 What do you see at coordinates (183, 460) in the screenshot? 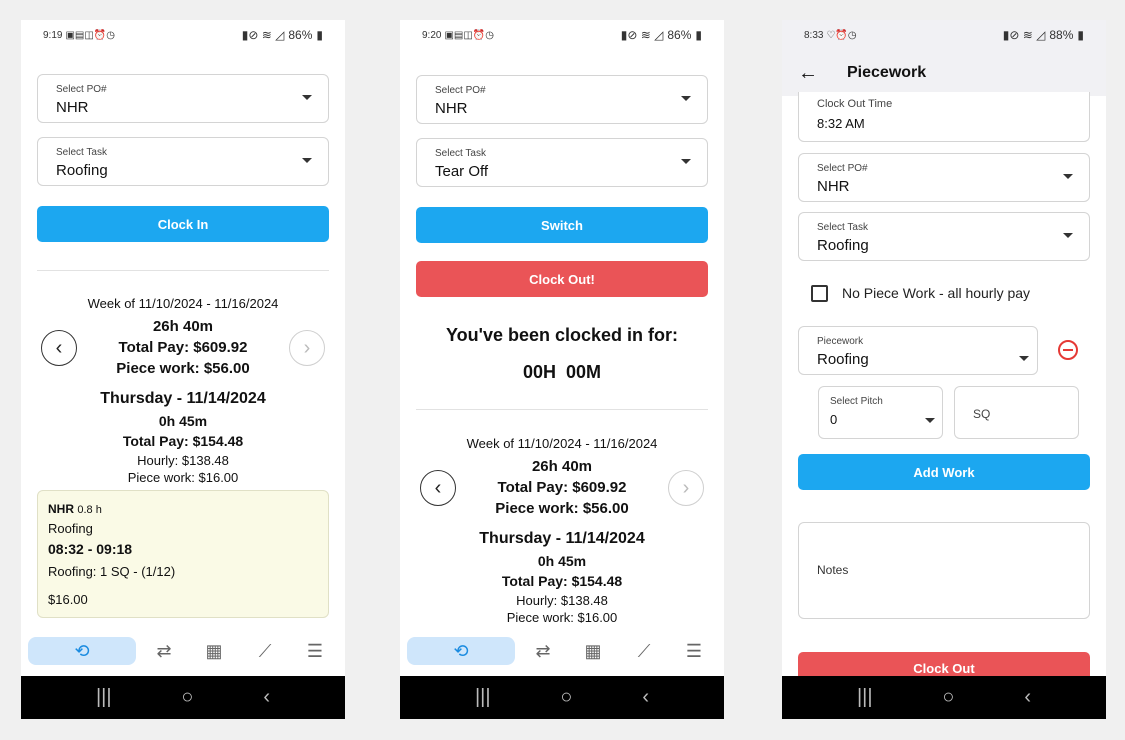
I see `day-hourly: Hourly: $138.48` at bounding box center [183, 460].